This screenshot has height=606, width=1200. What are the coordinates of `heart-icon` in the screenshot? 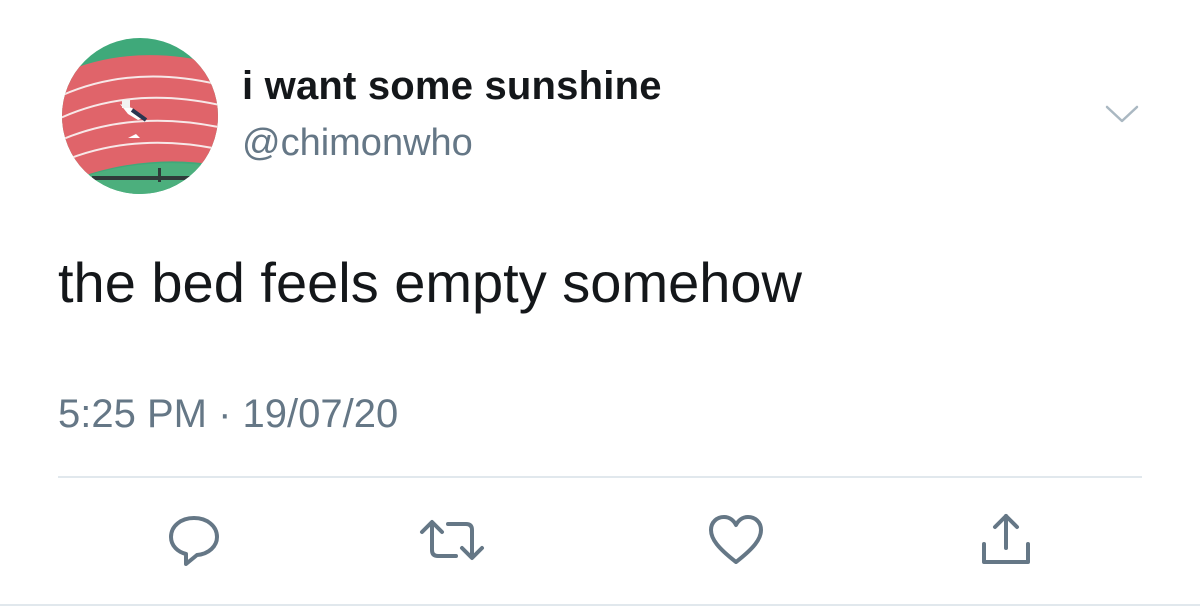 It's located at (736, 539).